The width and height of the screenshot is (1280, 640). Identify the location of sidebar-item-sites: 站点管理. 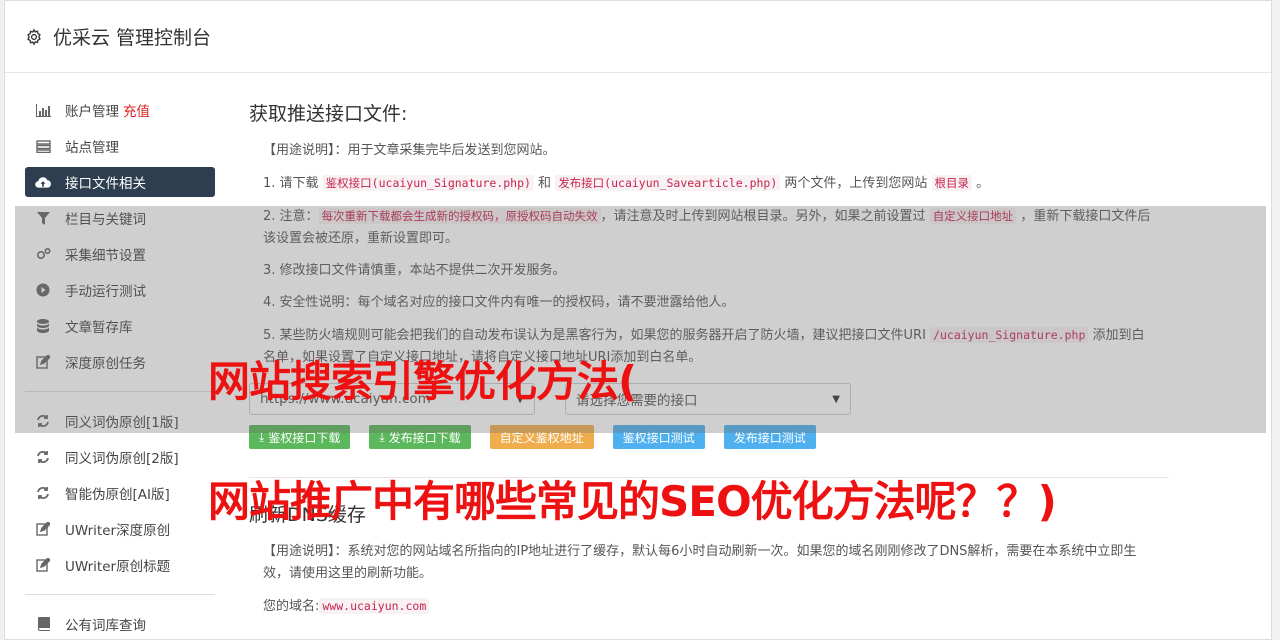
(120, 146).